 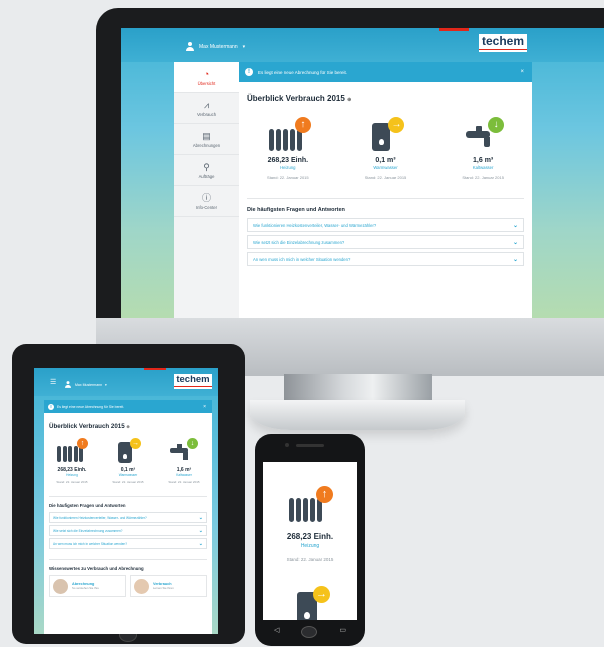 I want to click on document-icon: ▤, so click(x=206, y=135).